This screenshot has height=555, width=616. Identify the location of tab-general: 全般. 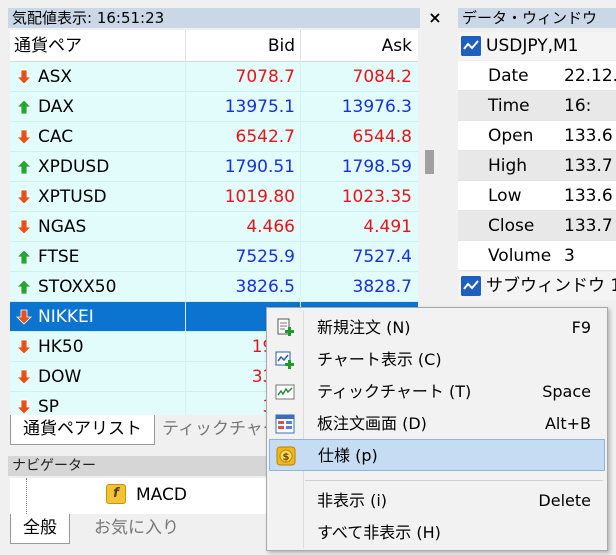
(40, 529).